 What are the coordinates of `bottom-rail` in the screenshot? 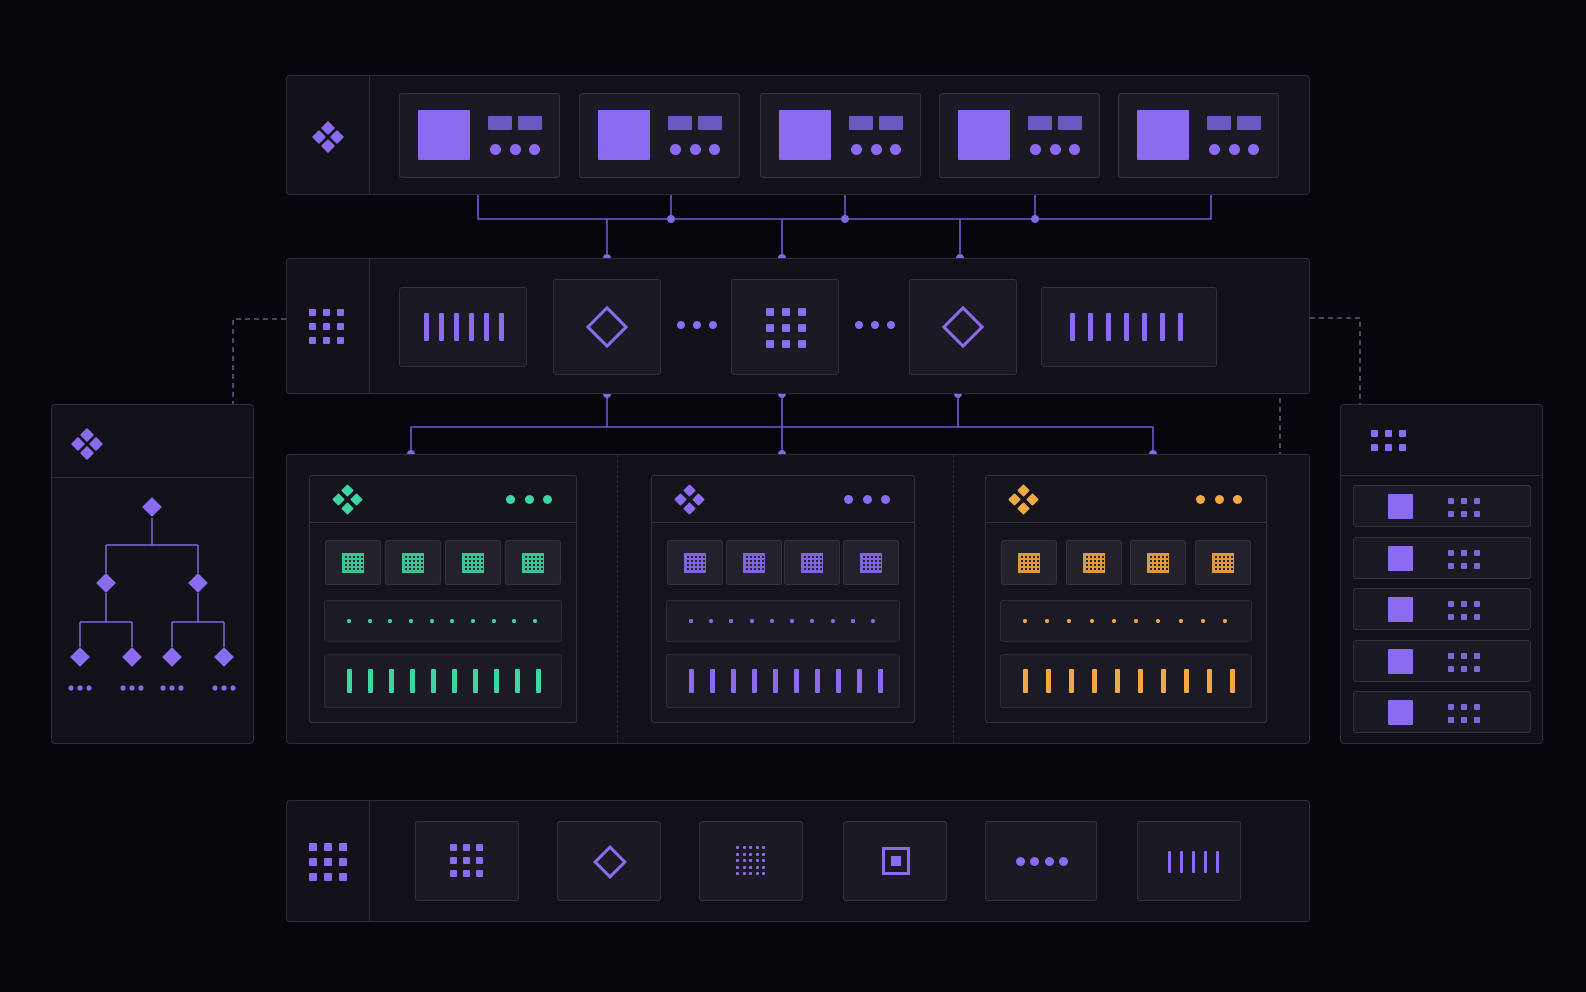 It's located at (328, 861).